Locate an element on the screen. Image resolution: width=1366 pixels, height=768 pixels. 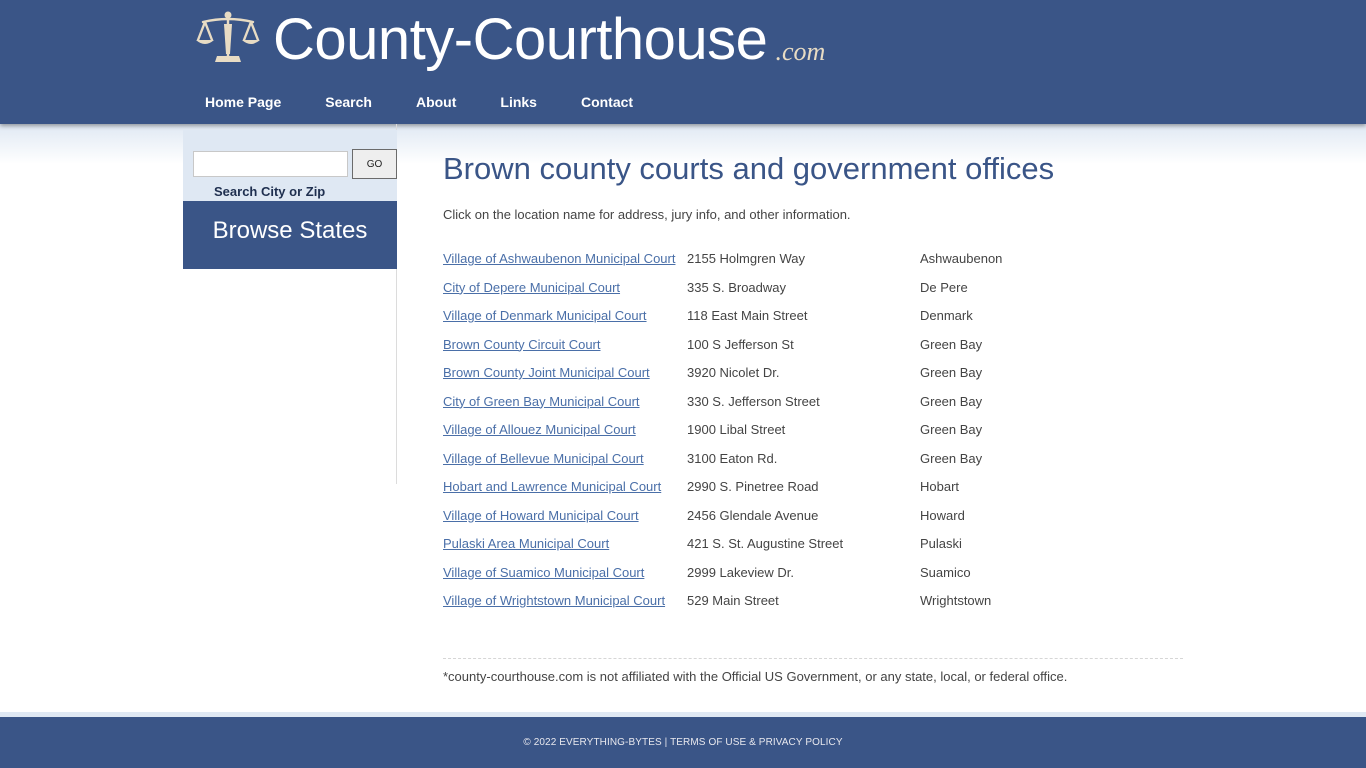
court-link: Village of Suamico Municipal Court is located at coordinates (543, 572).